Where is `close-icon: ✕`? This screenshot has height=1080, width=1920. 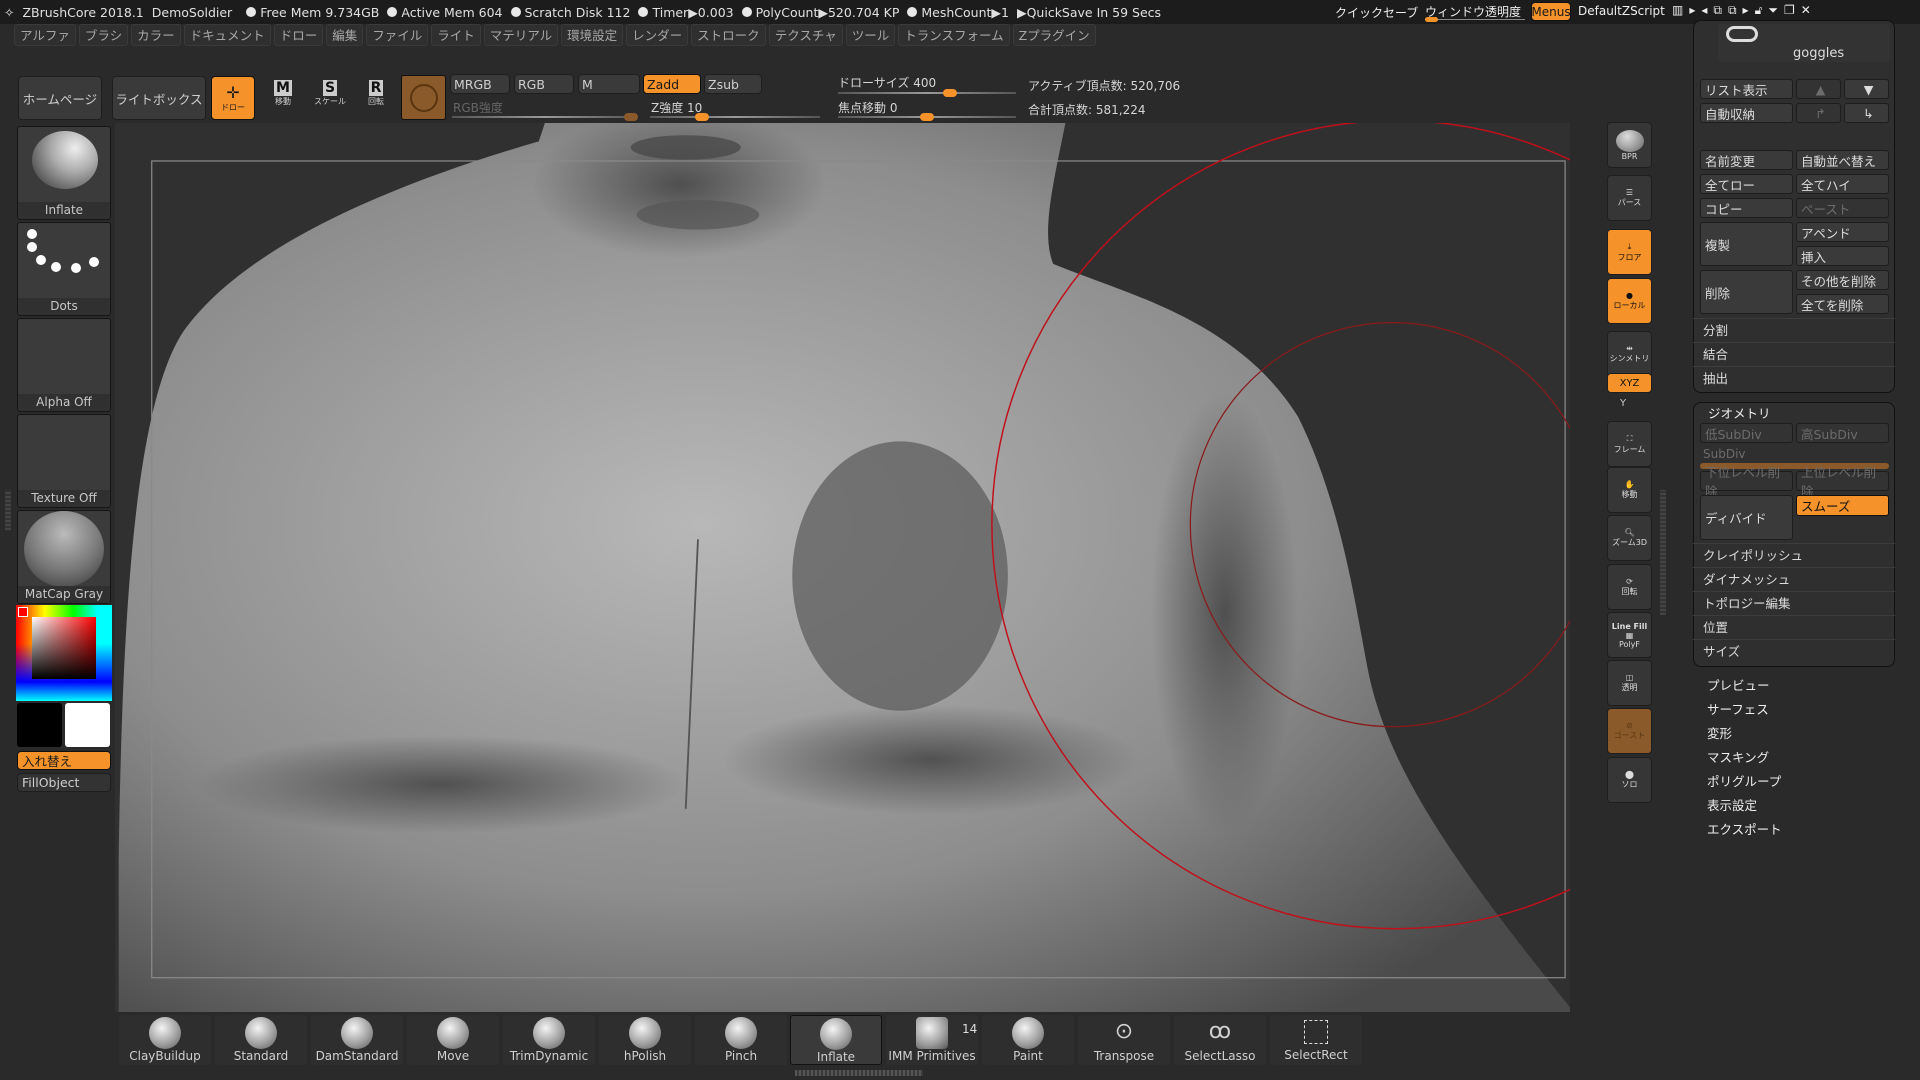
close-icon: ✕ is located at coordinates (1809, 10).